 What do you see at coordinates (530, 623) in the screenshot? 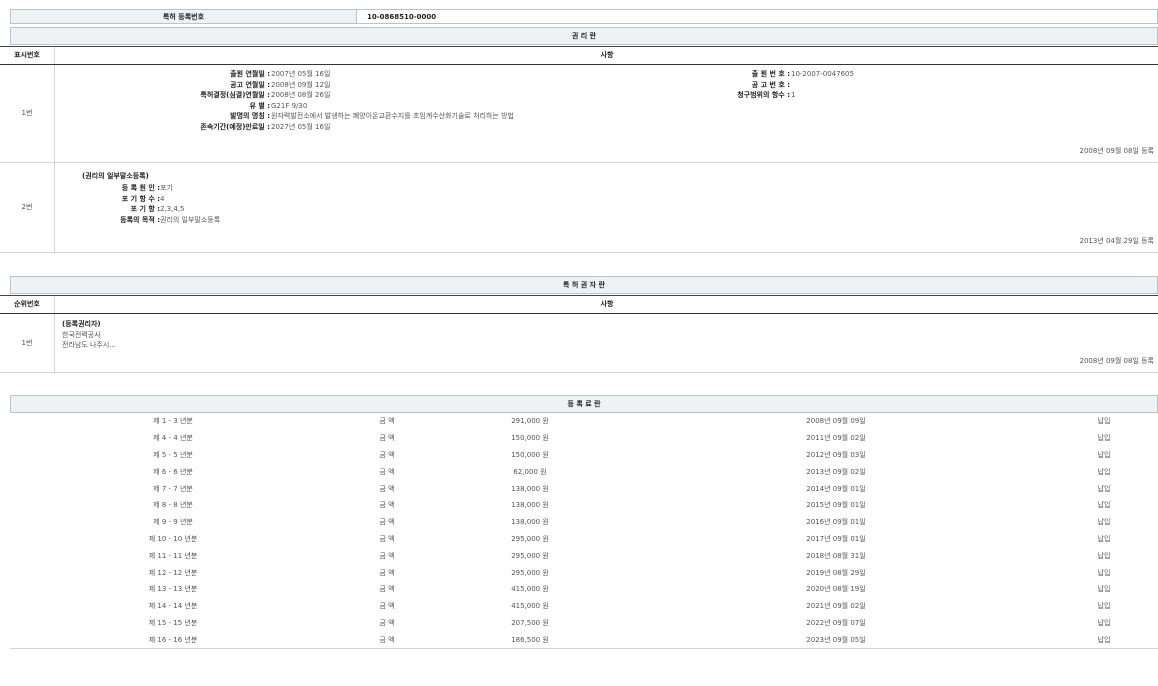
I see `fee-amount: 207,500 원` at bounding box center [530, 623].